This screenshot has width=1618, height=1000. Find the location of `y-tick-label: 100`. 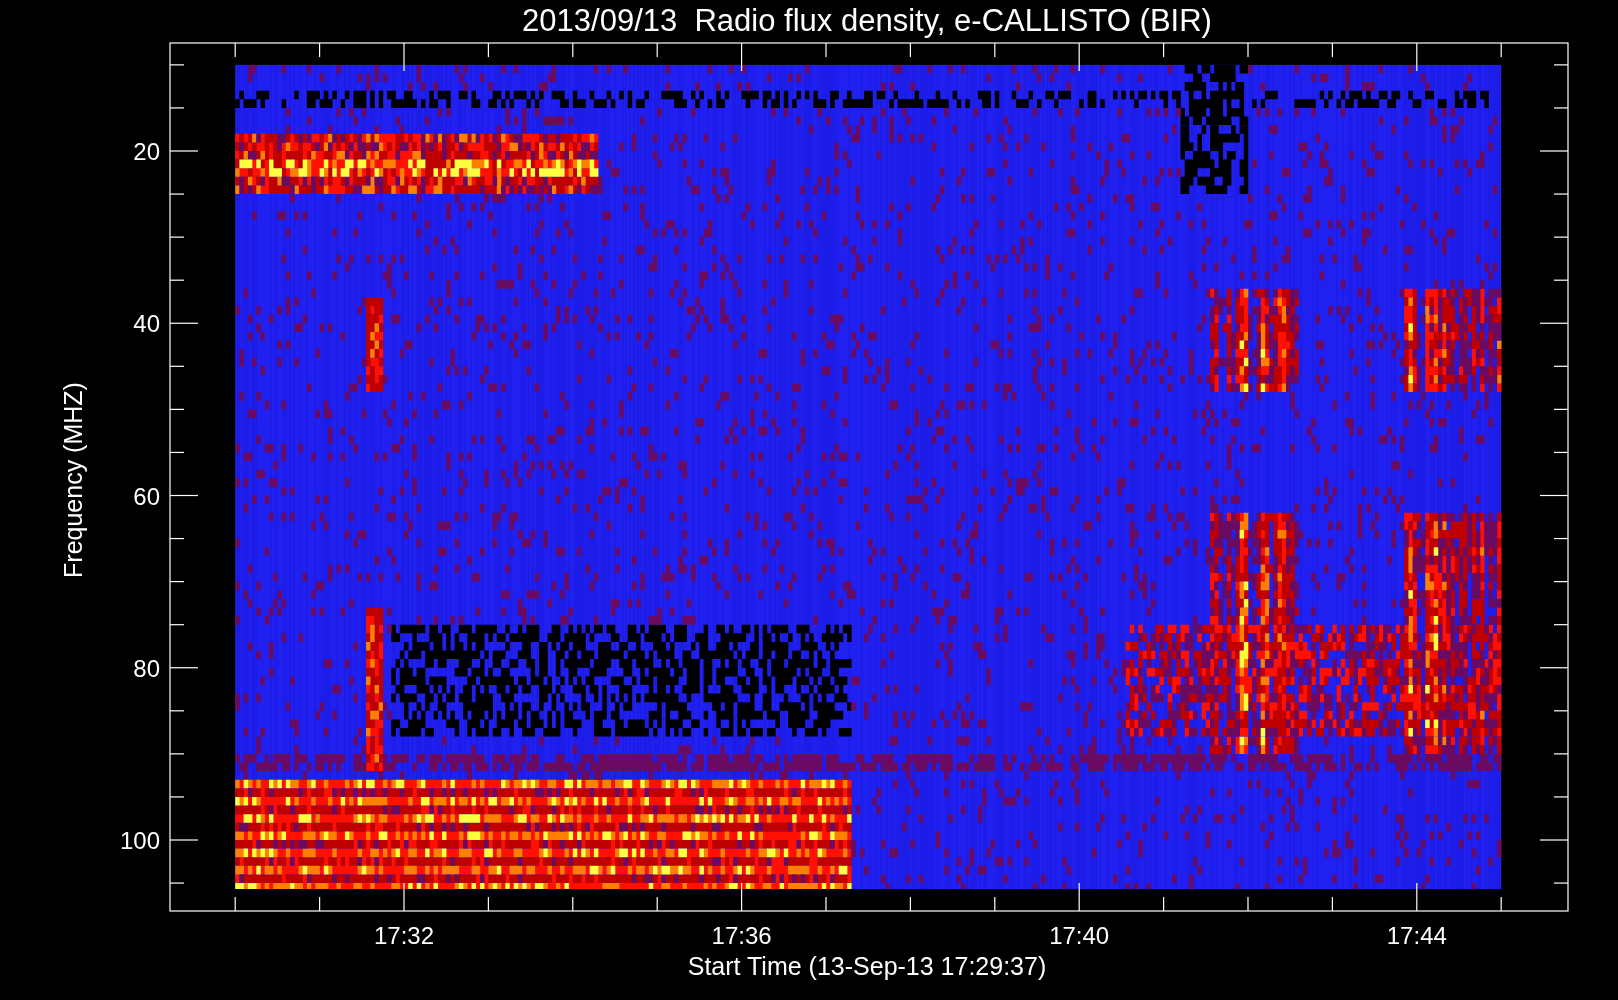

y-tick-label: 100 is located at coordinates (139, 840).